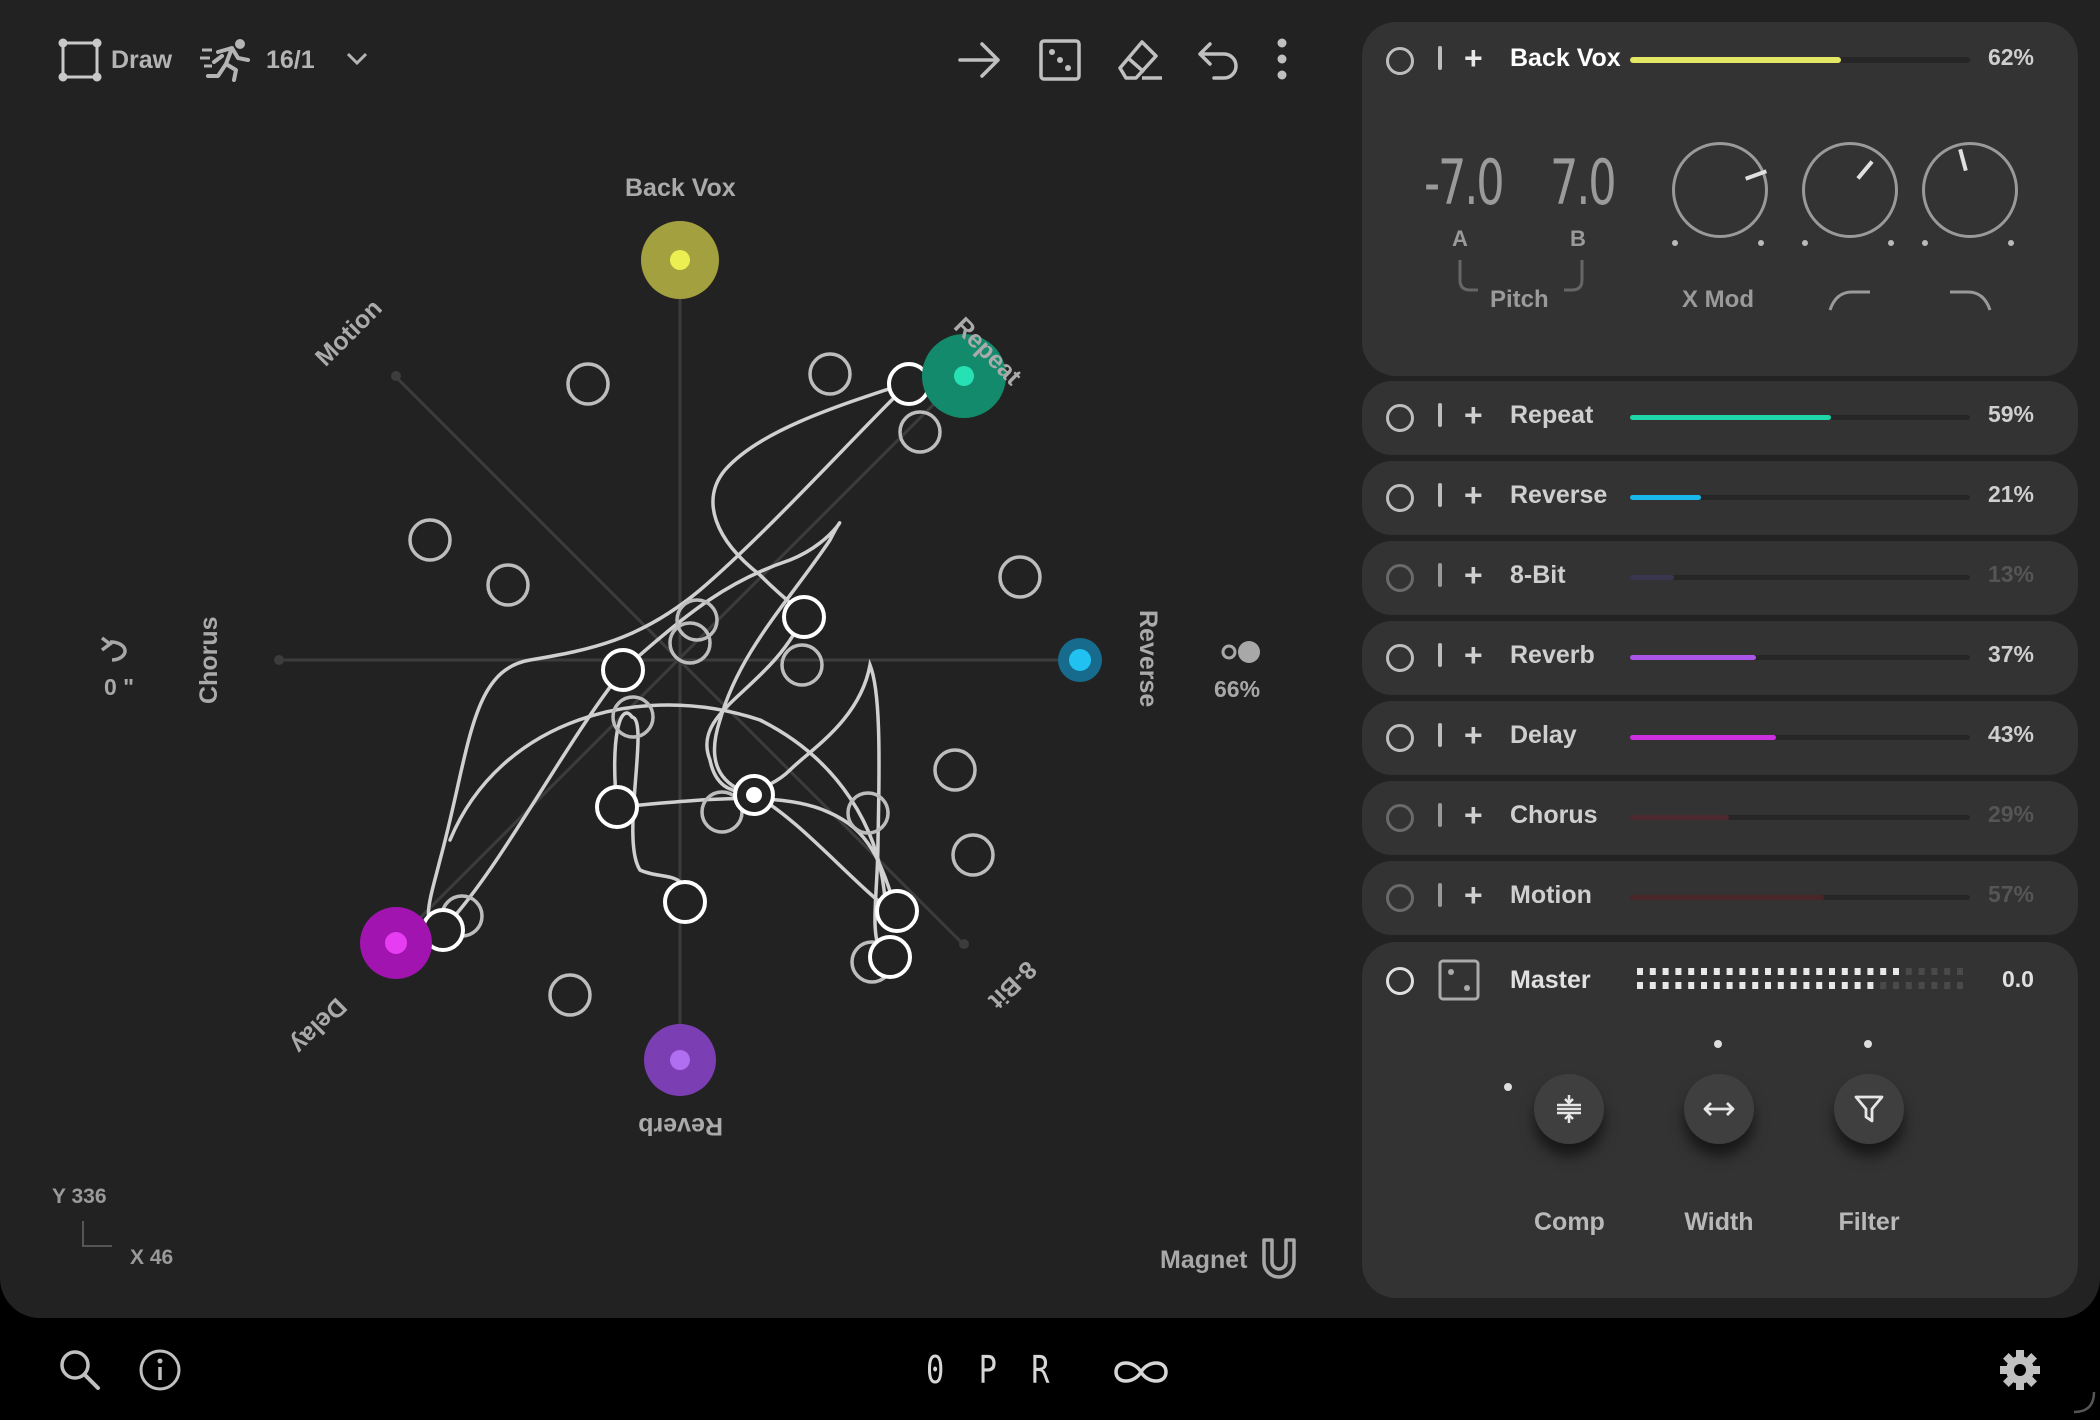 The image size is (2100, 1420). I want to click on effect-row-chorus: + Chorus 29%, so click(1720, 818).